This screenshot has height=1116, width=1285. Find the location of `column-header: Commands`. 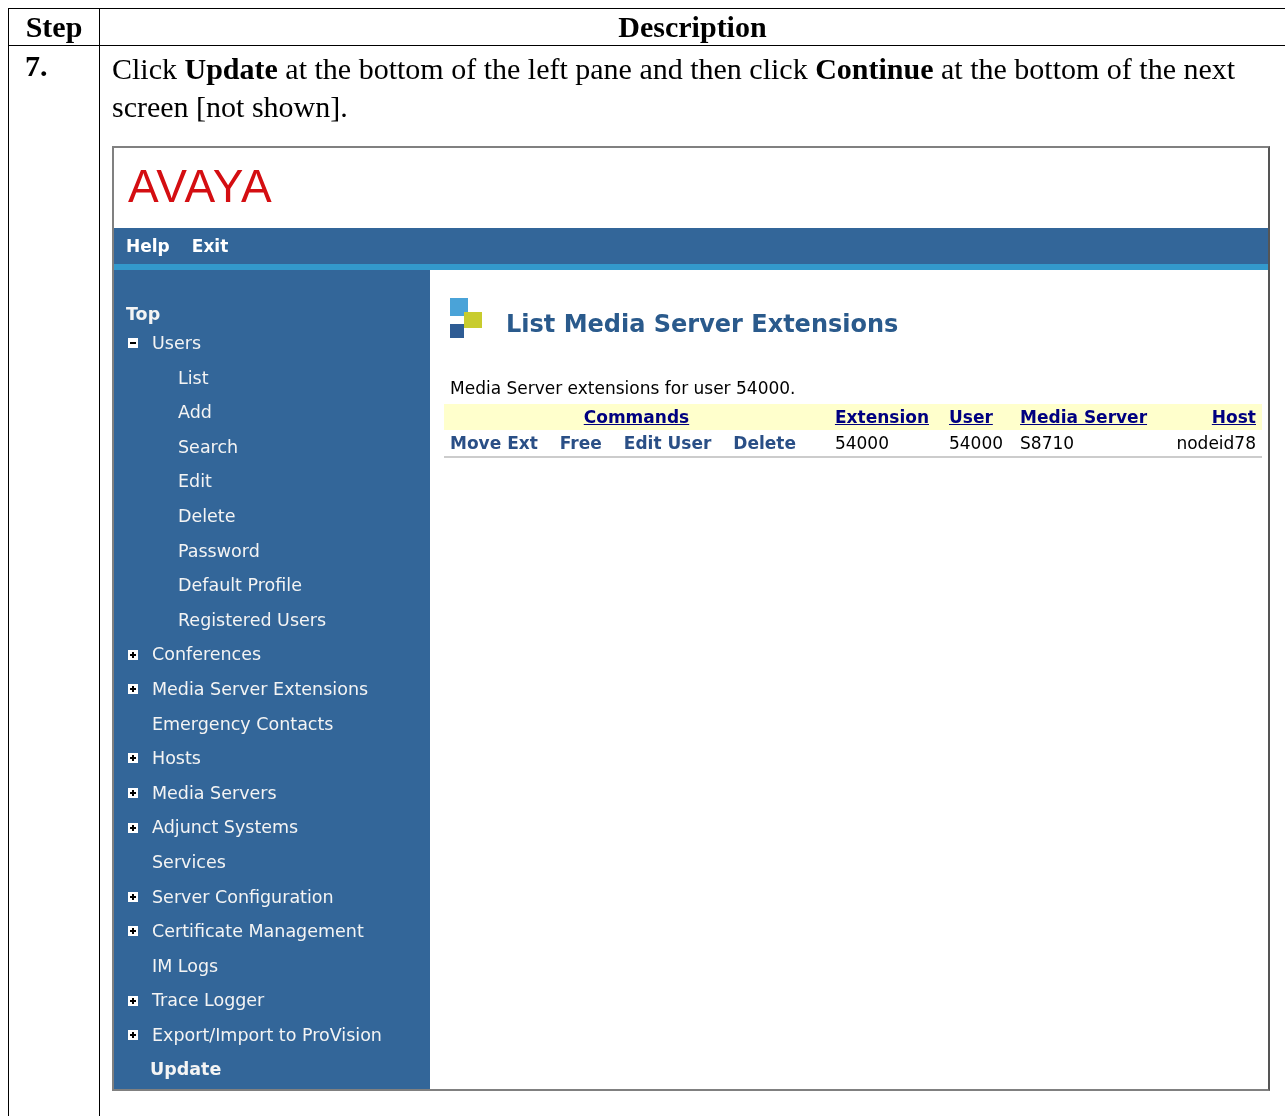

column-header: Commands is located at coordinates (636, 417).